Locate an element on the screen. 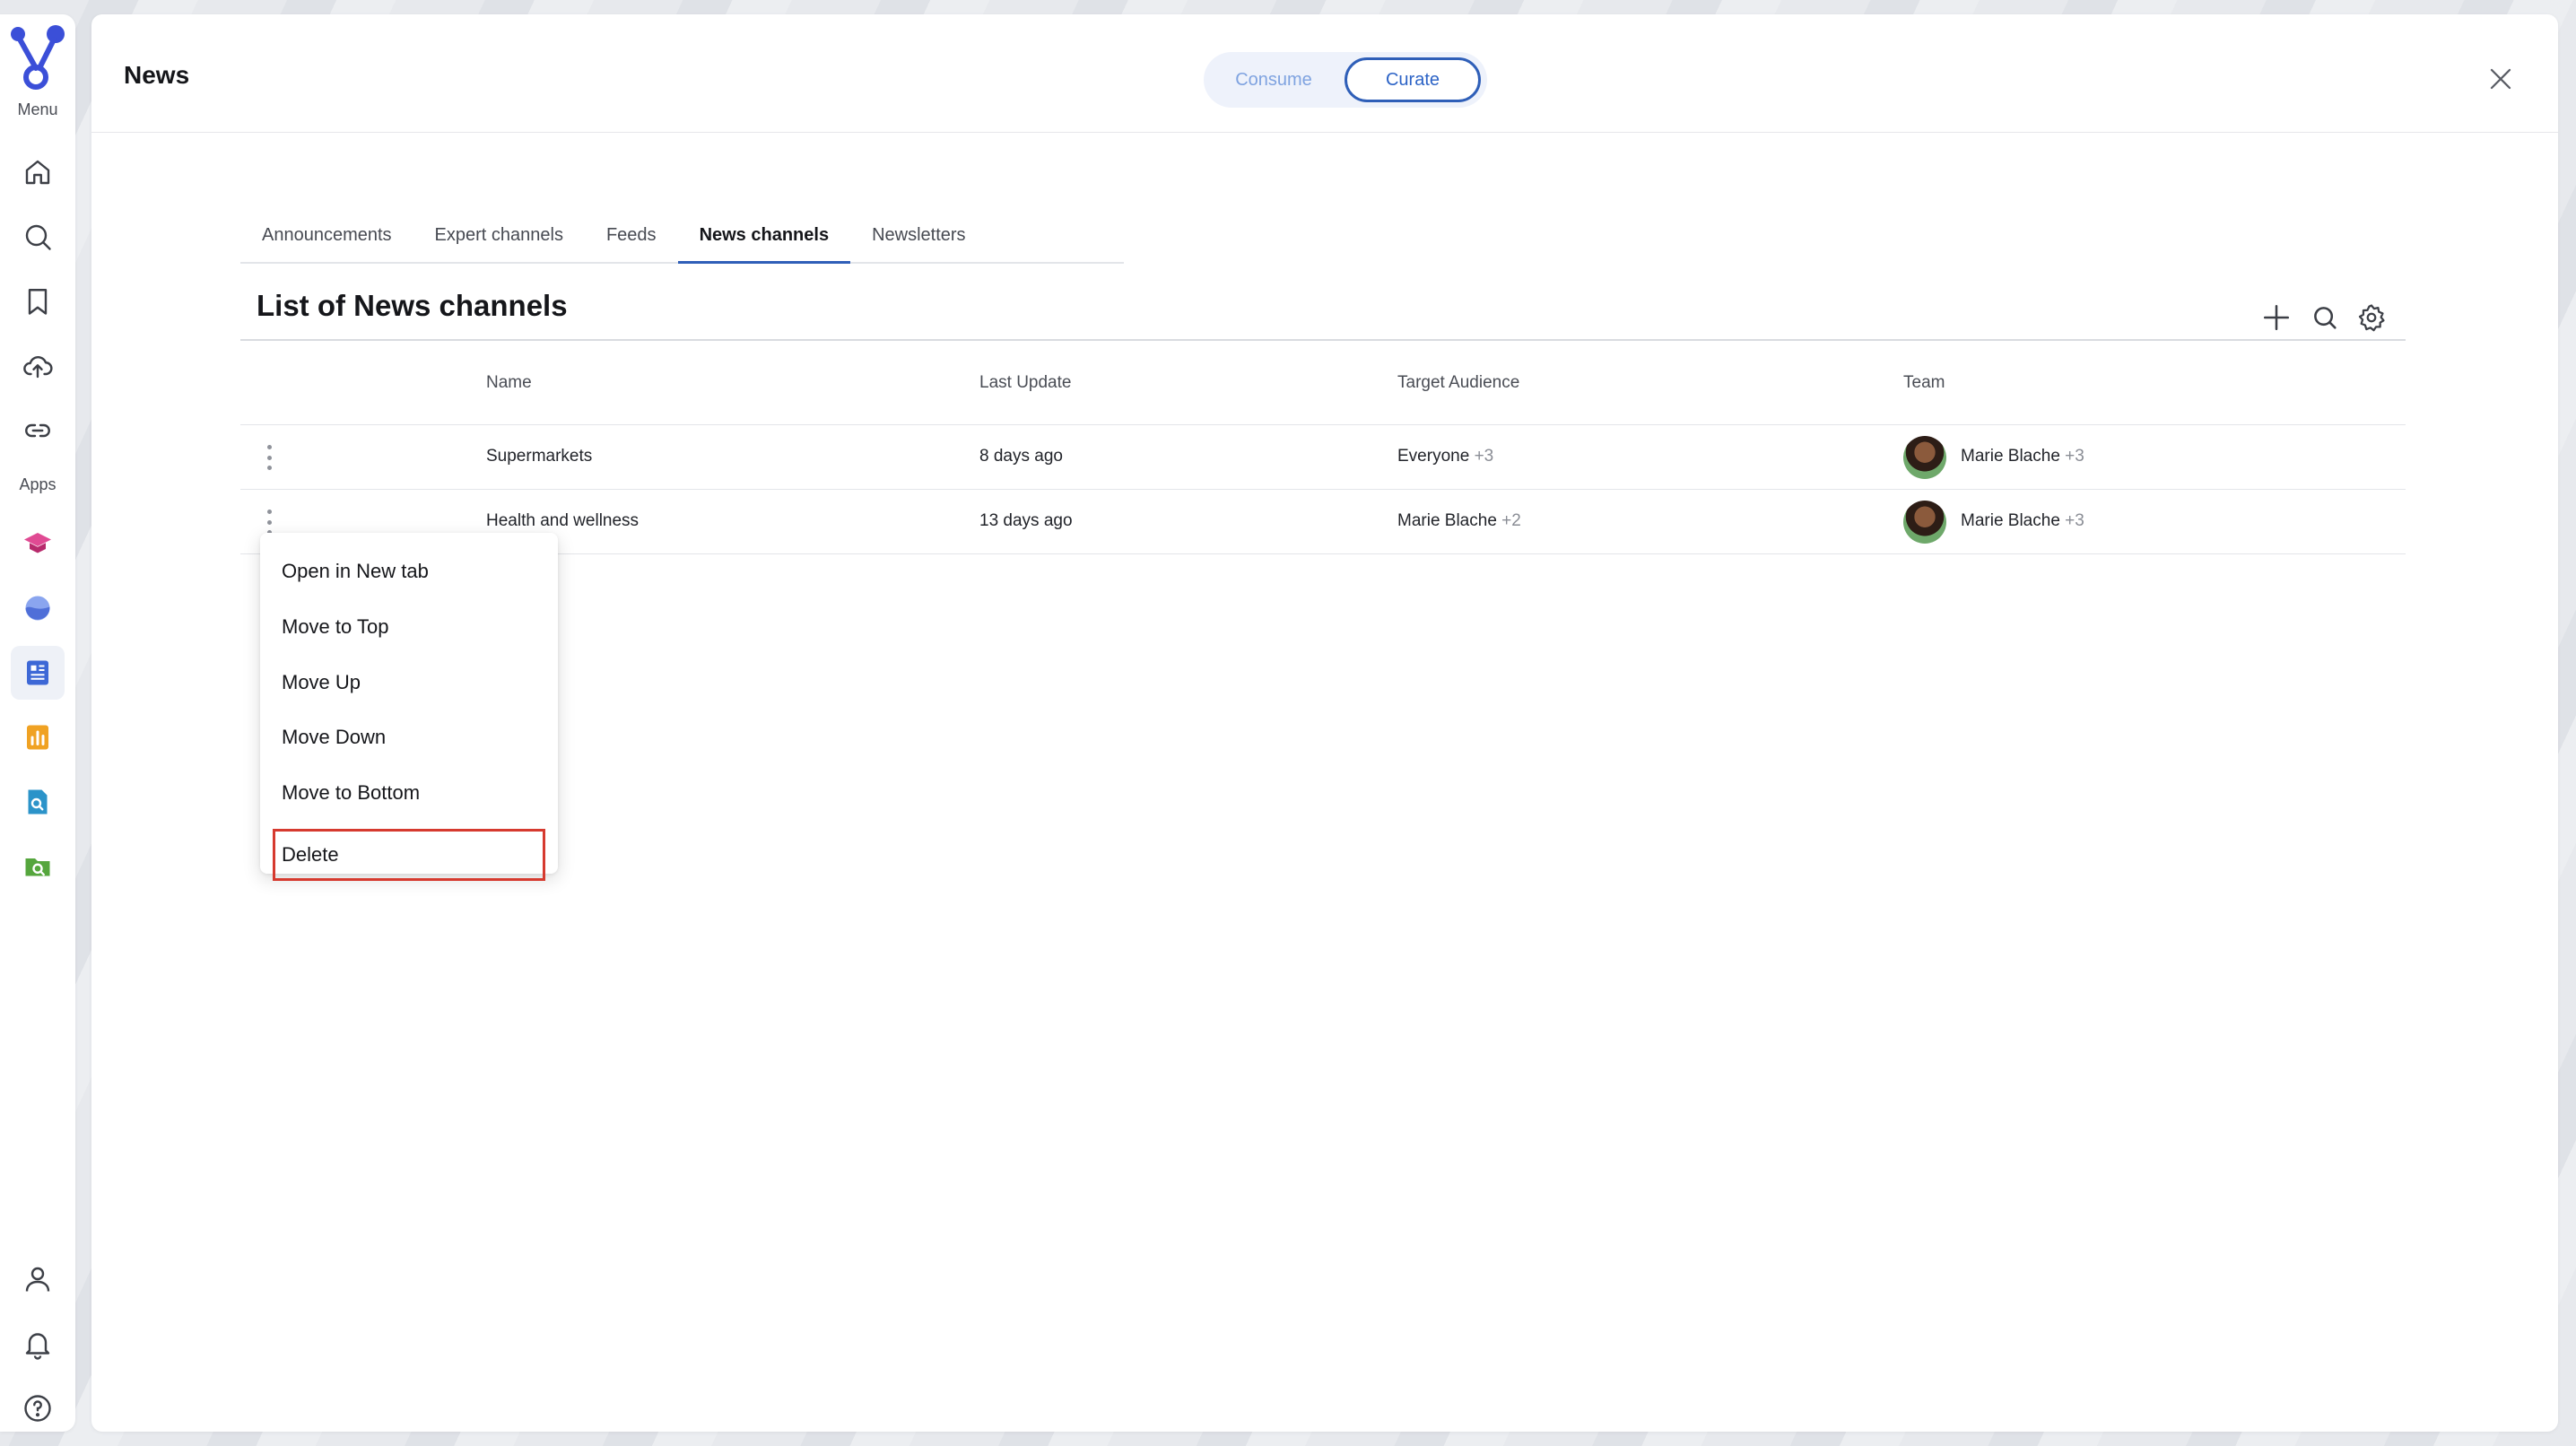  tab-expert-channels: Expert channels is located at coordinates (499, 235).